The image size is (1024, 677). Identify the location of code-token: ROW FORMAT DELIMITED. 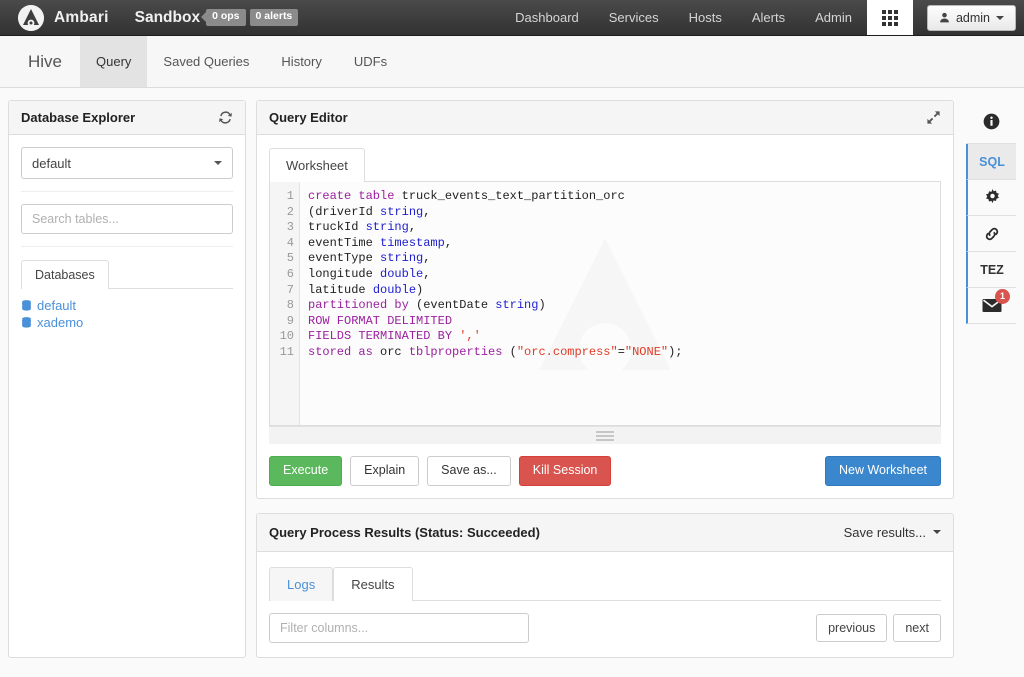
(380, 320).